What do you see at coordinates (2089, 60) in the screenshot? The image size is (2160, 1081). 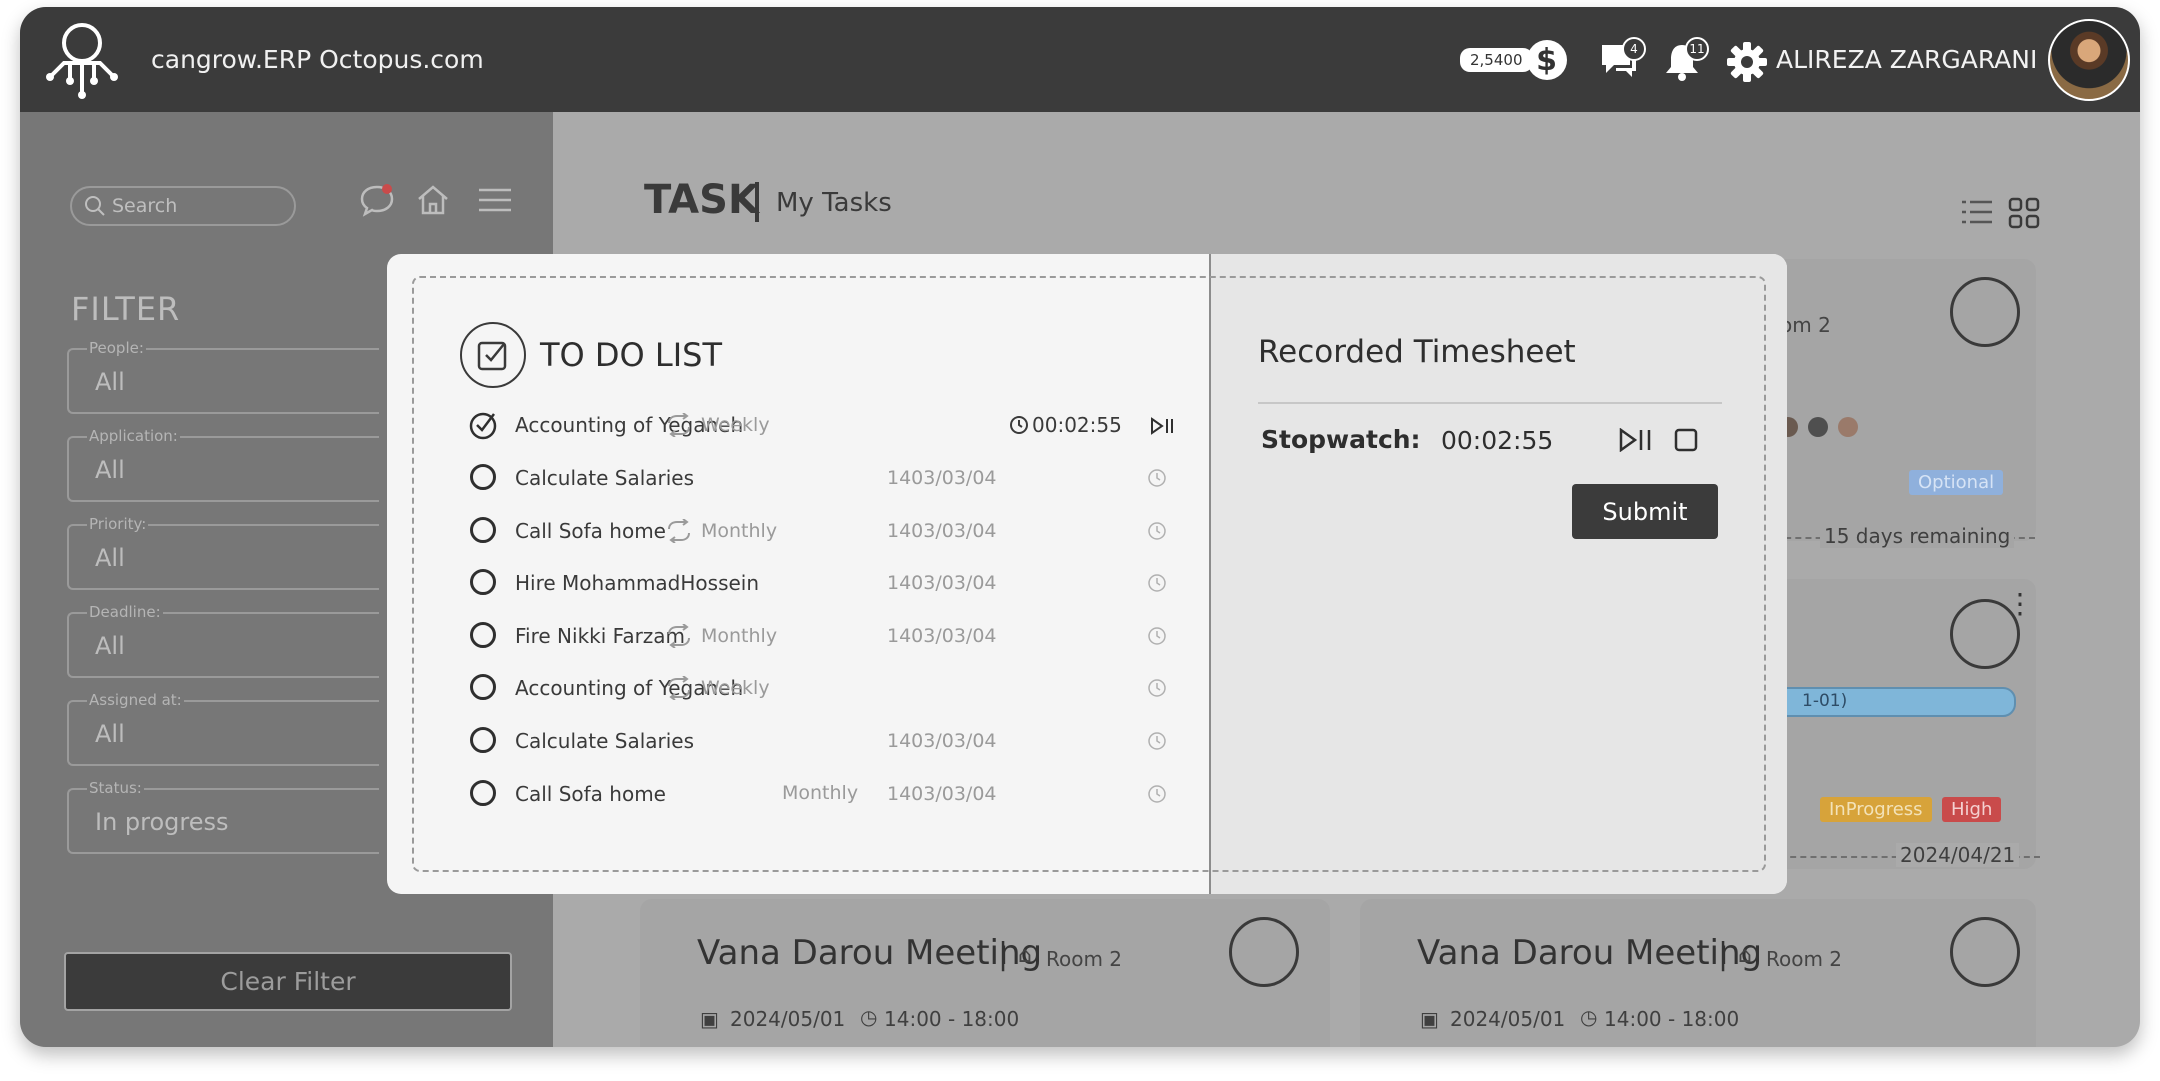 I see `avatar` at bounding box center [2089, 60].